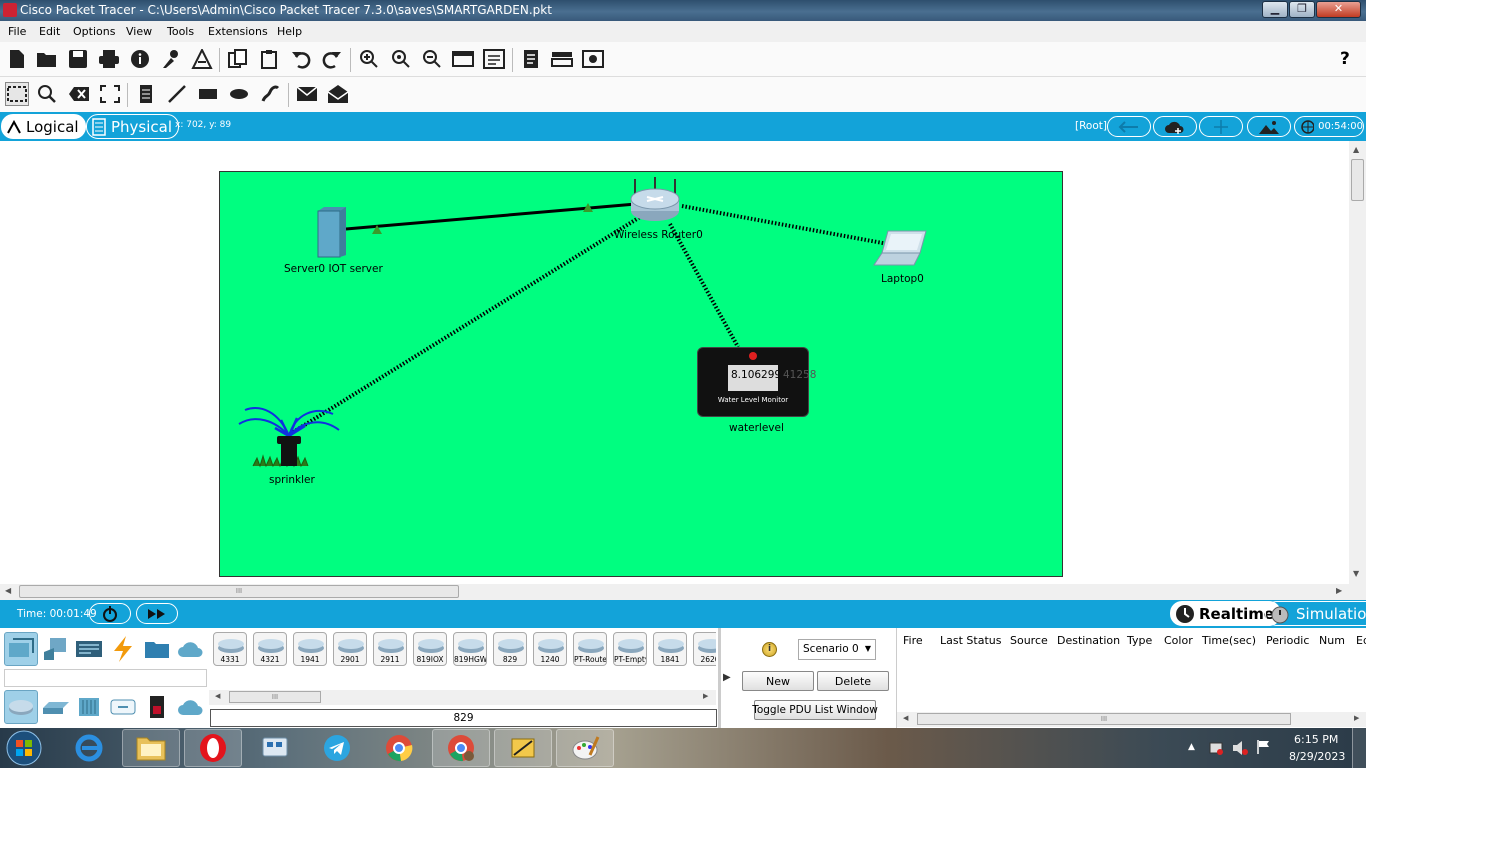 The width and height of the screenshot is (1502, 842). I want to click on vertical-scroll-thumb, so click(1357, 180).